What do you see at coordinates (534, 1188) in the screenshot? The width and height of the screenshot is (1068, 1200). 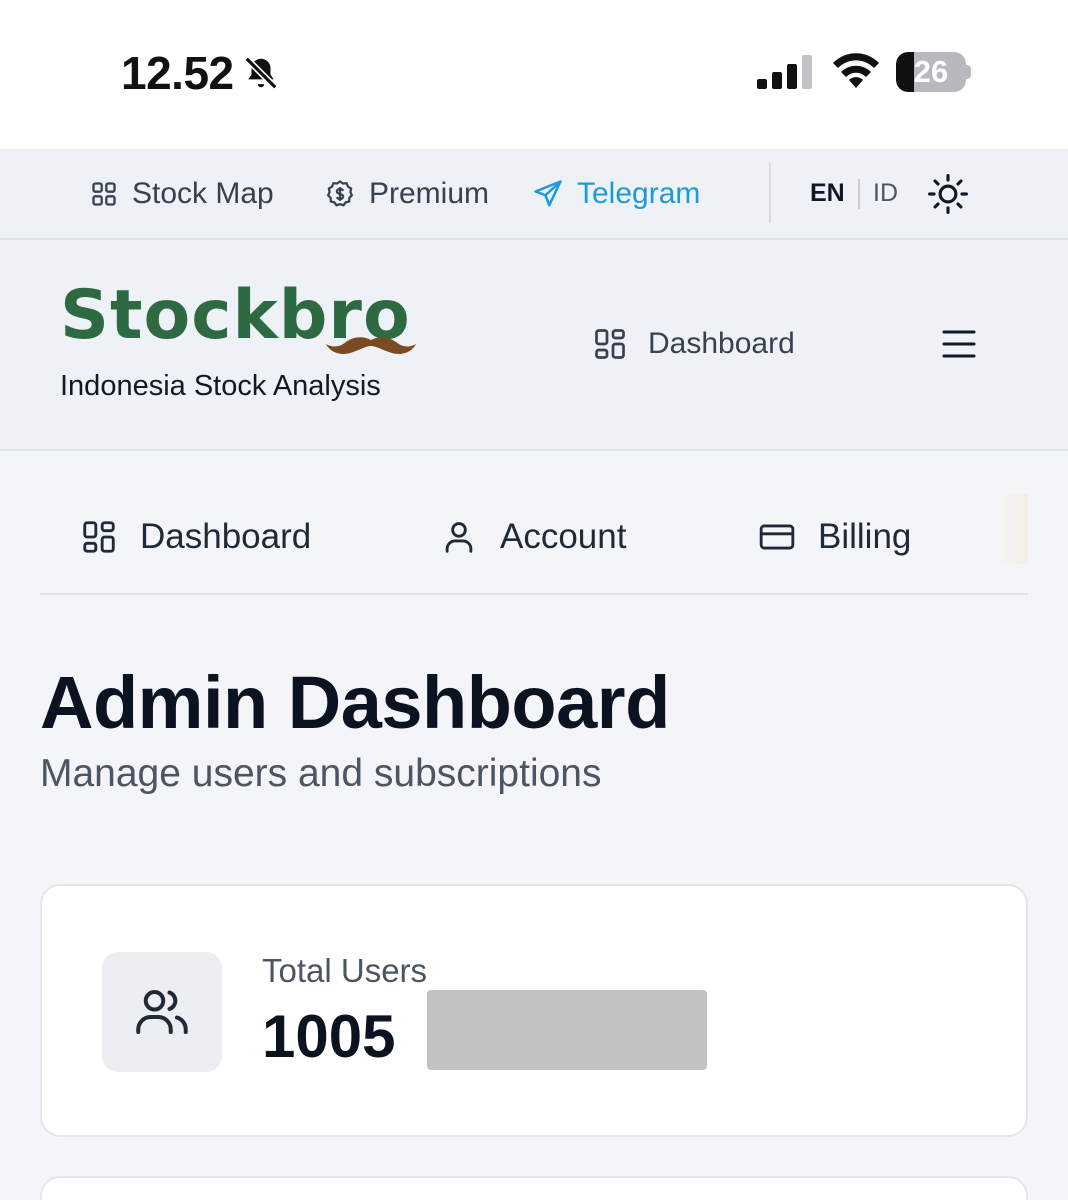 I see `next-stat-card` at bounding box center [534, 1188].